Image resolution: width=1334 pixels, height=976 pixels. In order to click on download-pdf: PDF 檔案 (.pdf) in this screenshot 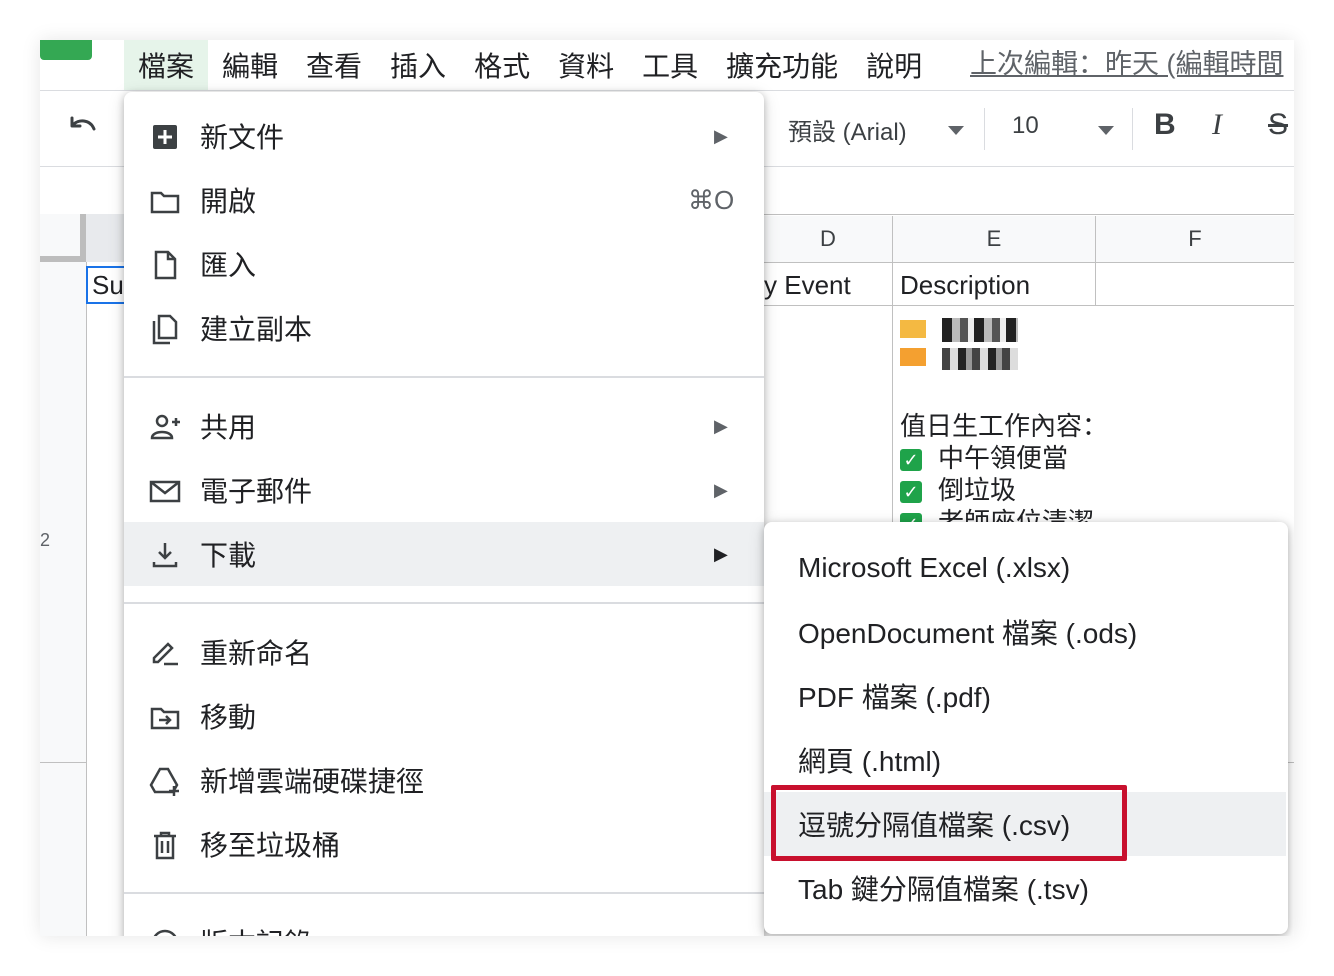, I will do `click(1025, 696)`.